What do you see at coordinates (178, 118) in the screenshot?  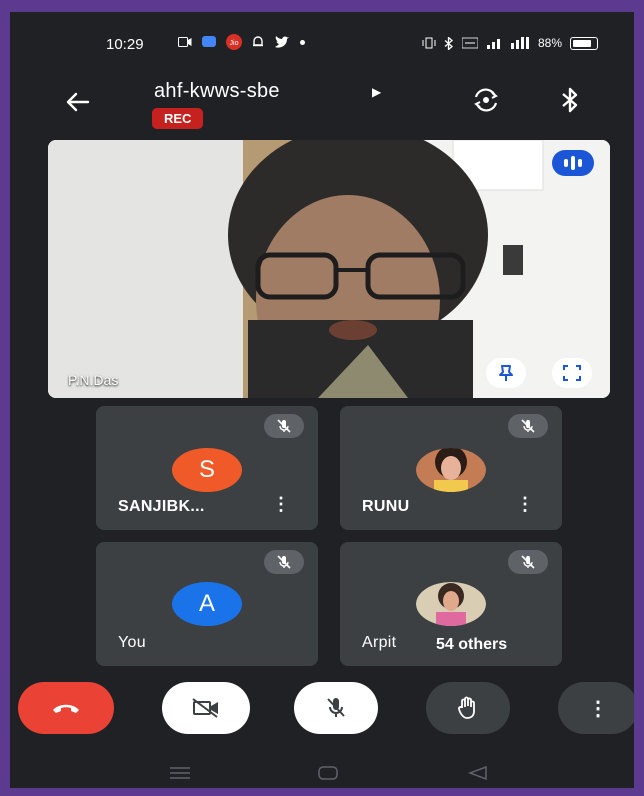 I see `recording-badge: REC` at bounding box center [178, 118].